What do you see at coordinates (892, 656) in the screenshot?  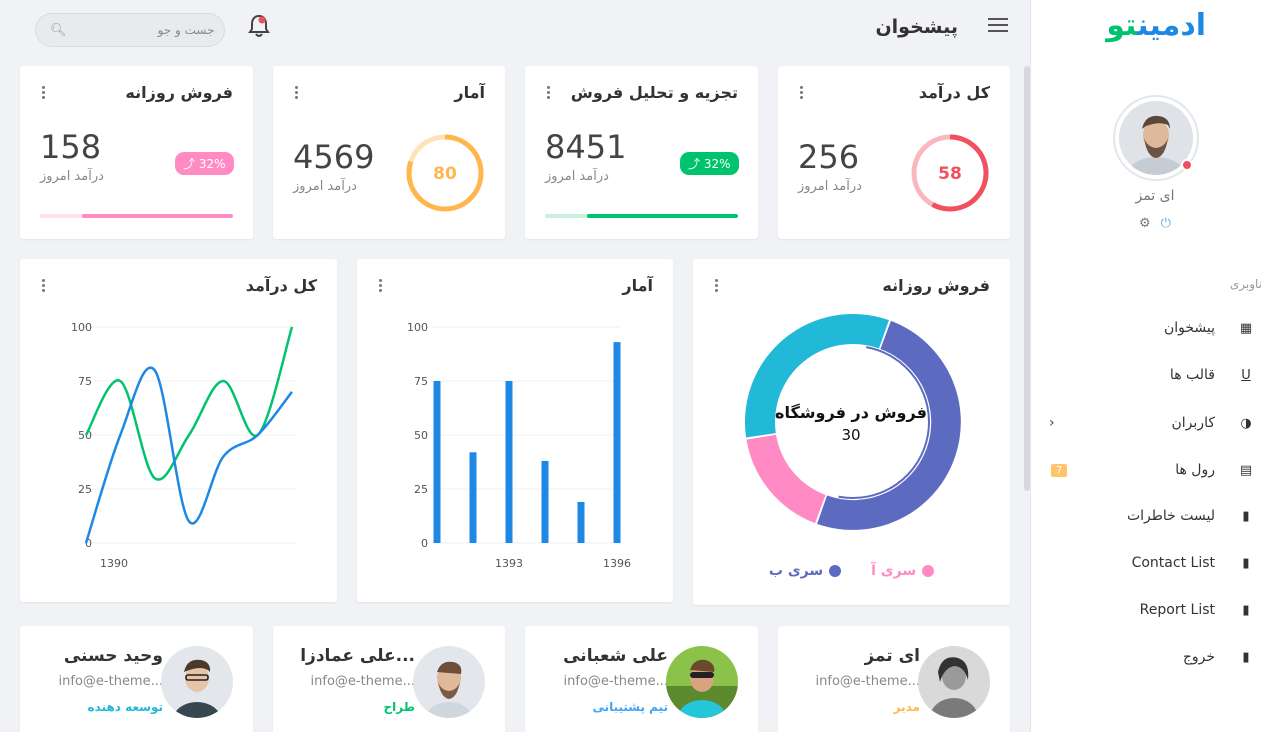 I see `member-name: ای تمز` at bounding box center [892, 656].